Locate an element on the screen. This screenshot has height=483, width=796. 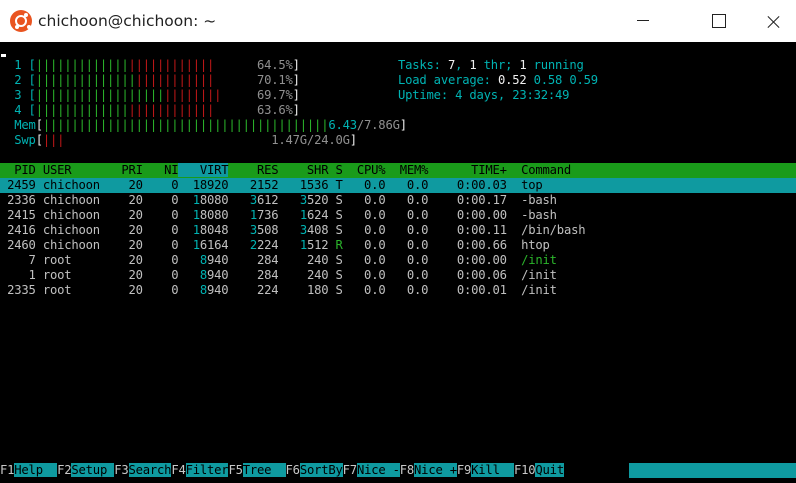
tasks-sep: , is located at coordinates (462, 65).